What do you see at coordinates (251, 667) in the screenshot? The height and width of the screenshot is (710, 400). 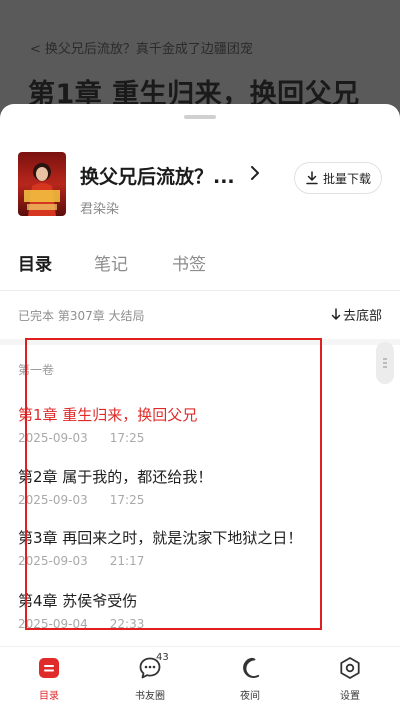 I see `moon-icon` at bounding box center [251, 667].